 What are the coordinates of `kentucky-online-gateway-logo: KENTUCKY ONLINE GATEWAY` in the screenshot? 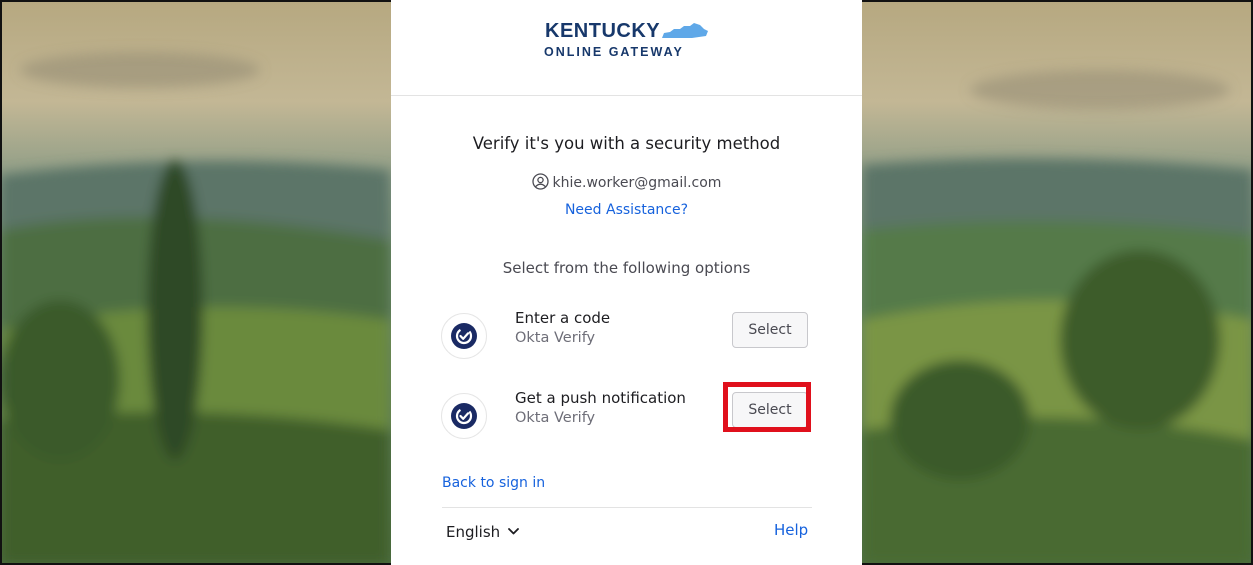 It's located at (626, 48).